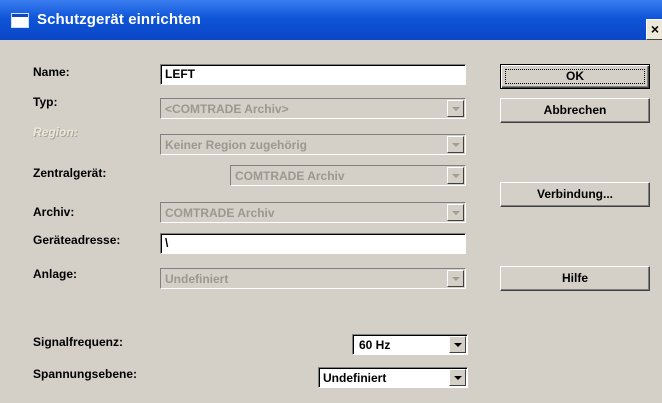 The height and width of the screenshot is (403, 662). Describe the element at coordinates (575, 76) in the screenshot. I see `ok-button: OK` at that location.